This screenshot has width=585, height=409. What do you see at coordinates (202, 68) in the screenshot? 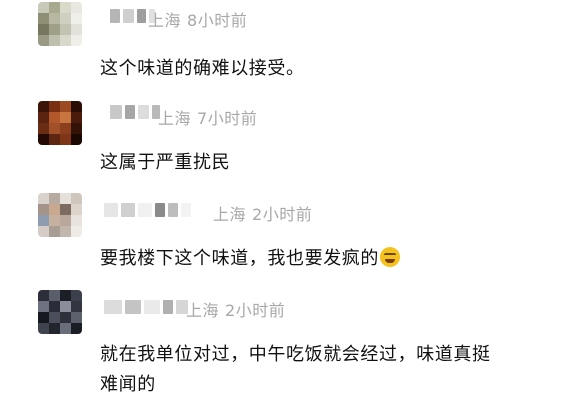
I see `comment-text: 这个味道的确难以接受。` at bounding box center [202, 68].